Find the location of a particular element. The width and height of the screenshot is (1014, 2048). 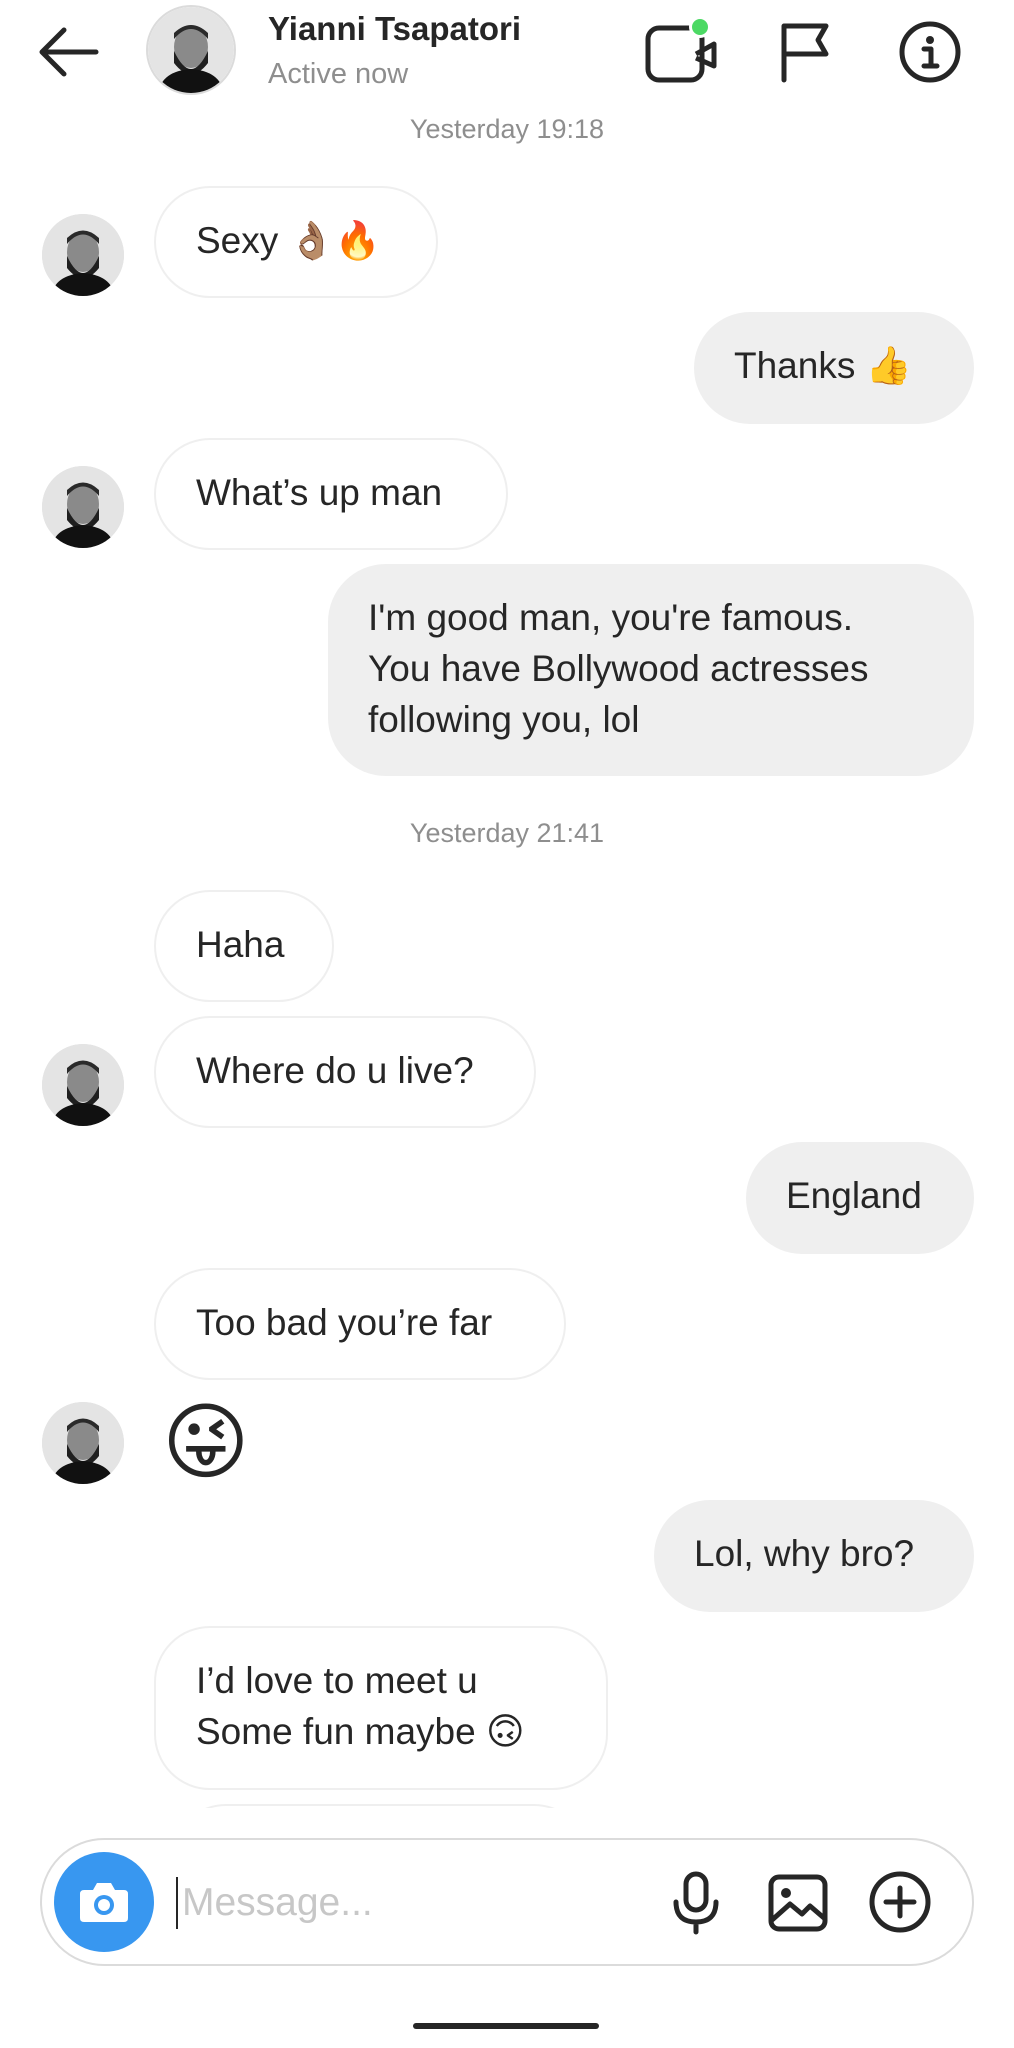

message-composer is located at coordinates (507, 1902).